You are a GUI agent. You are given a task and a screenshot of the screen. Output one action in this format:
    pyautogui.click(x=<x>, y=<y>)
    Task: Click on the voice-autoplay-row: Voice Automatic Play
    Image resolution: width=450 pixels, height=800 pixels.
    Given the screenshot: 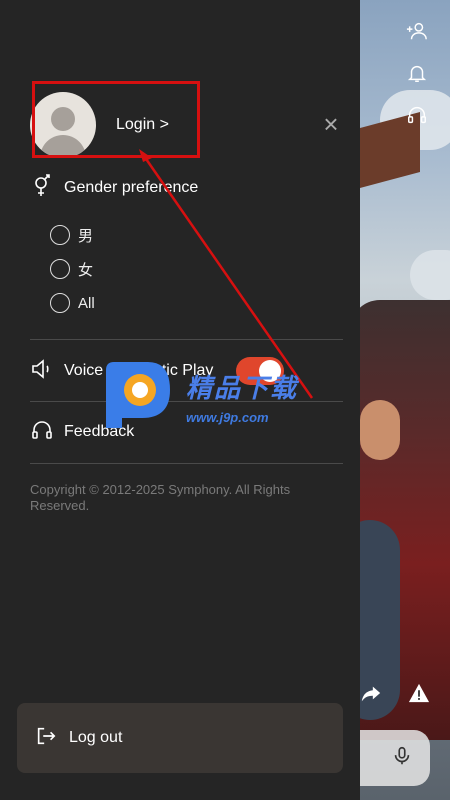 What is the action you would take?
    pyautogui.click(x=121, y=371)
    